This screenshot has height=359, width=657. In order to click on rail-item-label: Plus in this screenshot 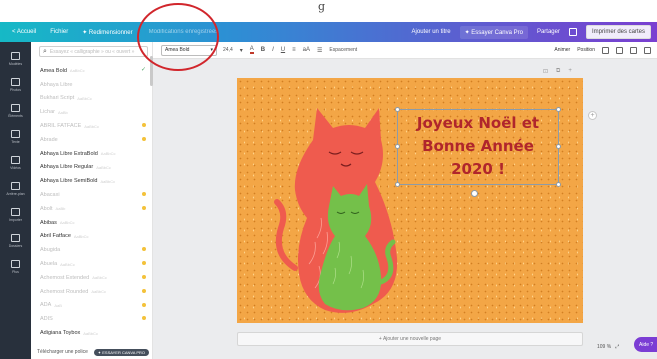, I will do `click(15, 272)`.